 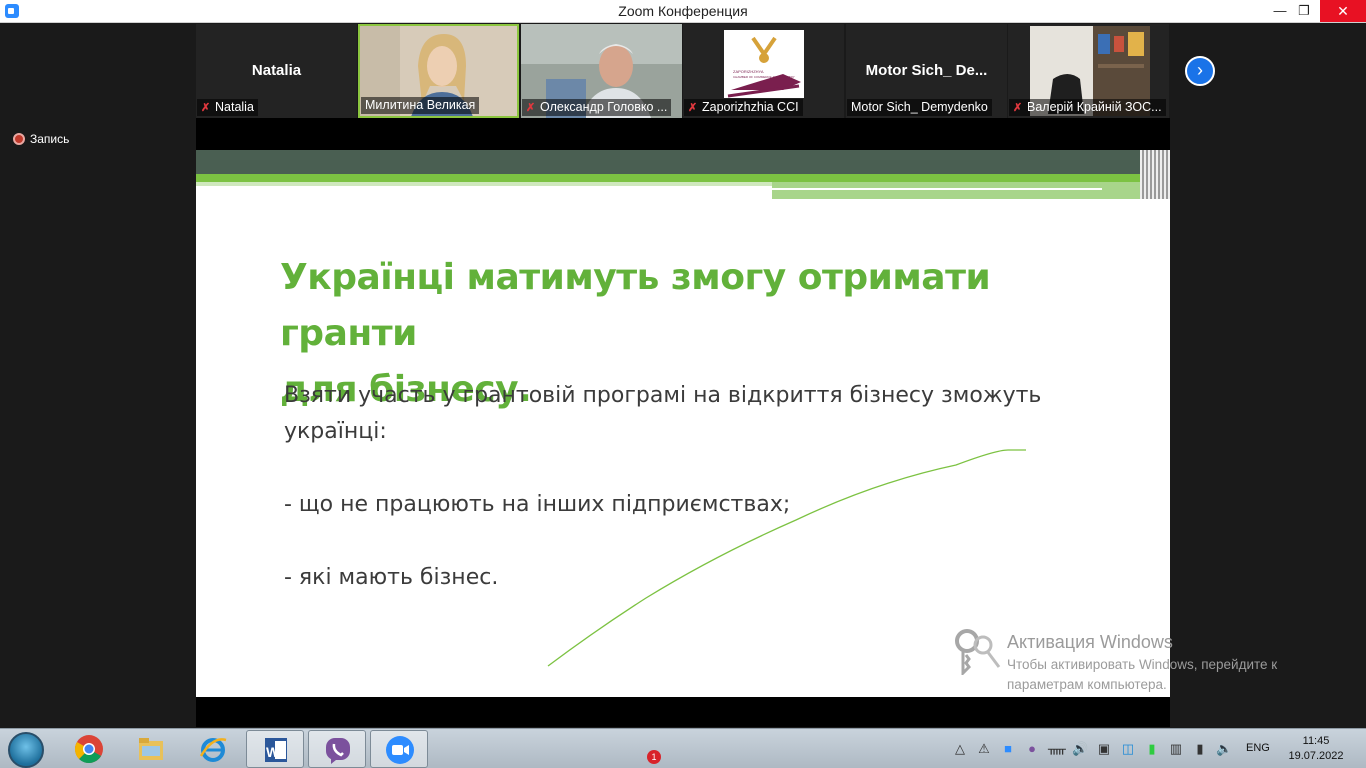 What do you see at coordinates (1200, 749) in the screenshot?
I see `battery-icon: ▮` at bounding box center [1200, 749].